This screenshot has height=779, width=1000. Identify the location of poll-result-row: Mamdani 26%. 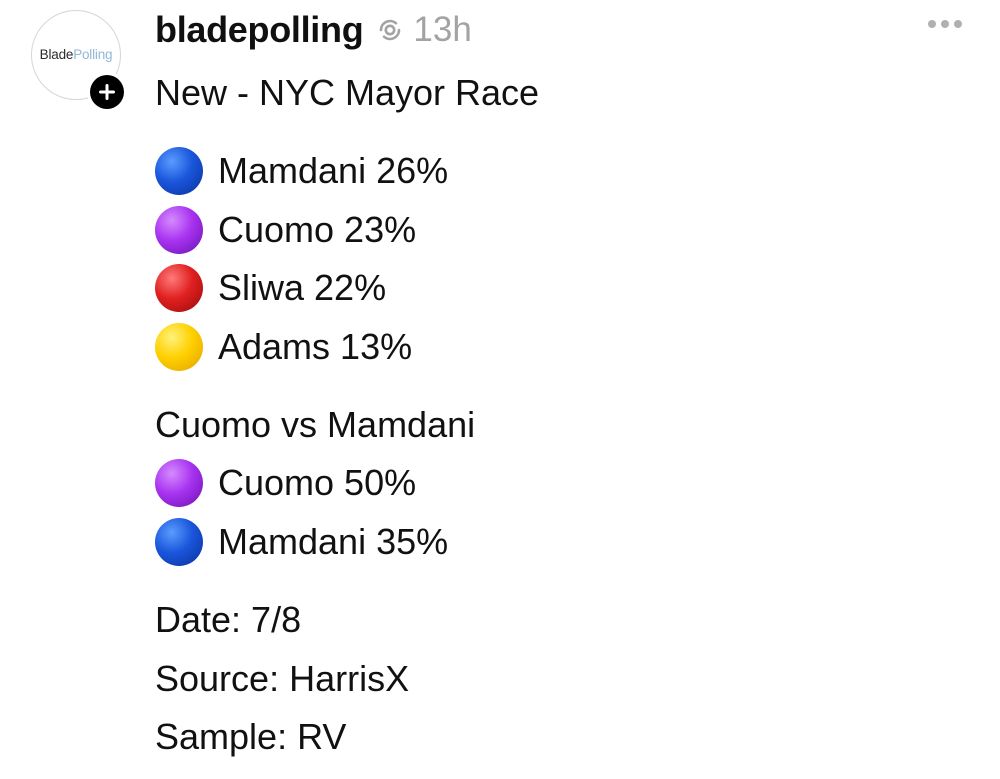
(567, 171).